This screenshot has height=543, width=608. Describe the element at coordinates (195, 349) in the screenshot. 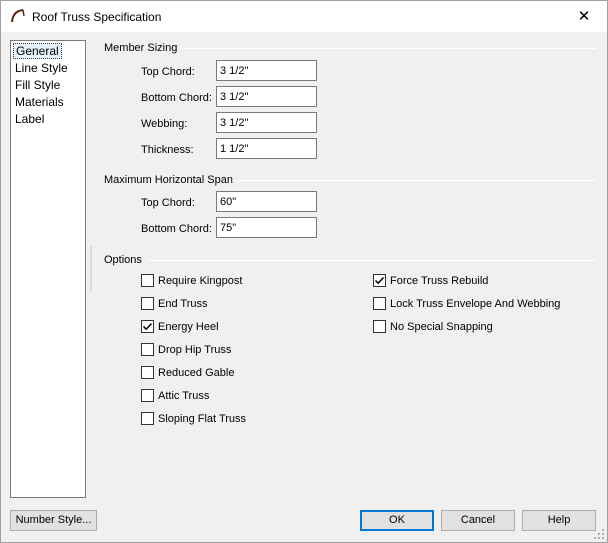

I see `drop-hip-truss-label: Drop Hip Truss` at that location.